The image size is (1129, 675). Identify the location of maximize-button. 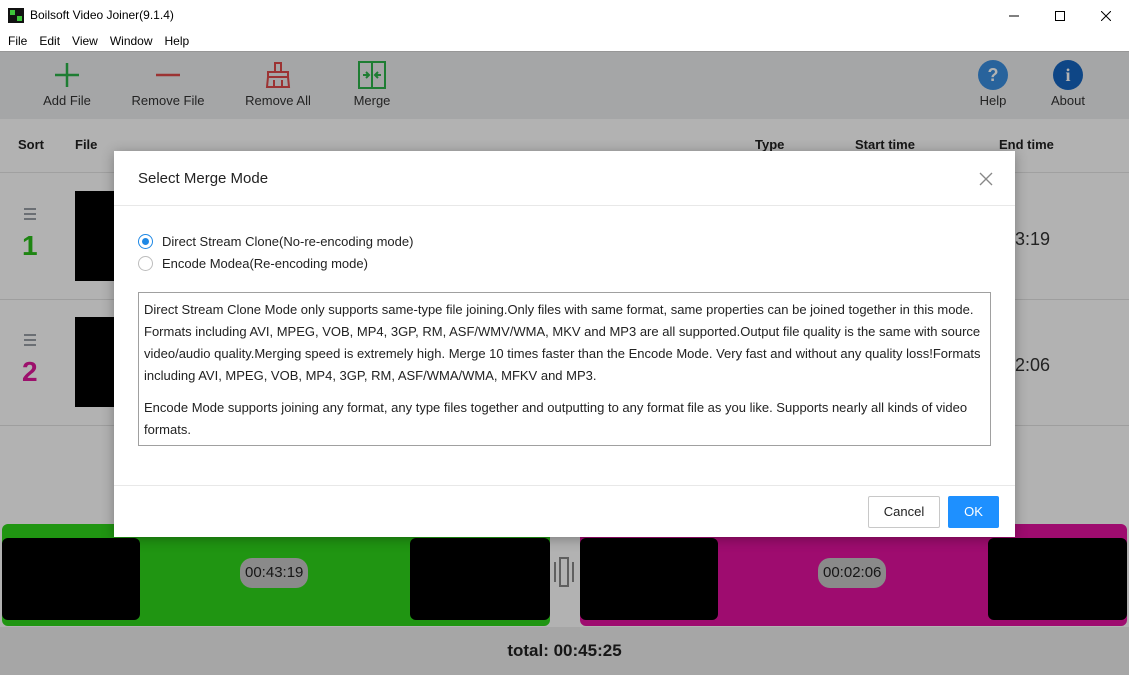
(1060, 15).